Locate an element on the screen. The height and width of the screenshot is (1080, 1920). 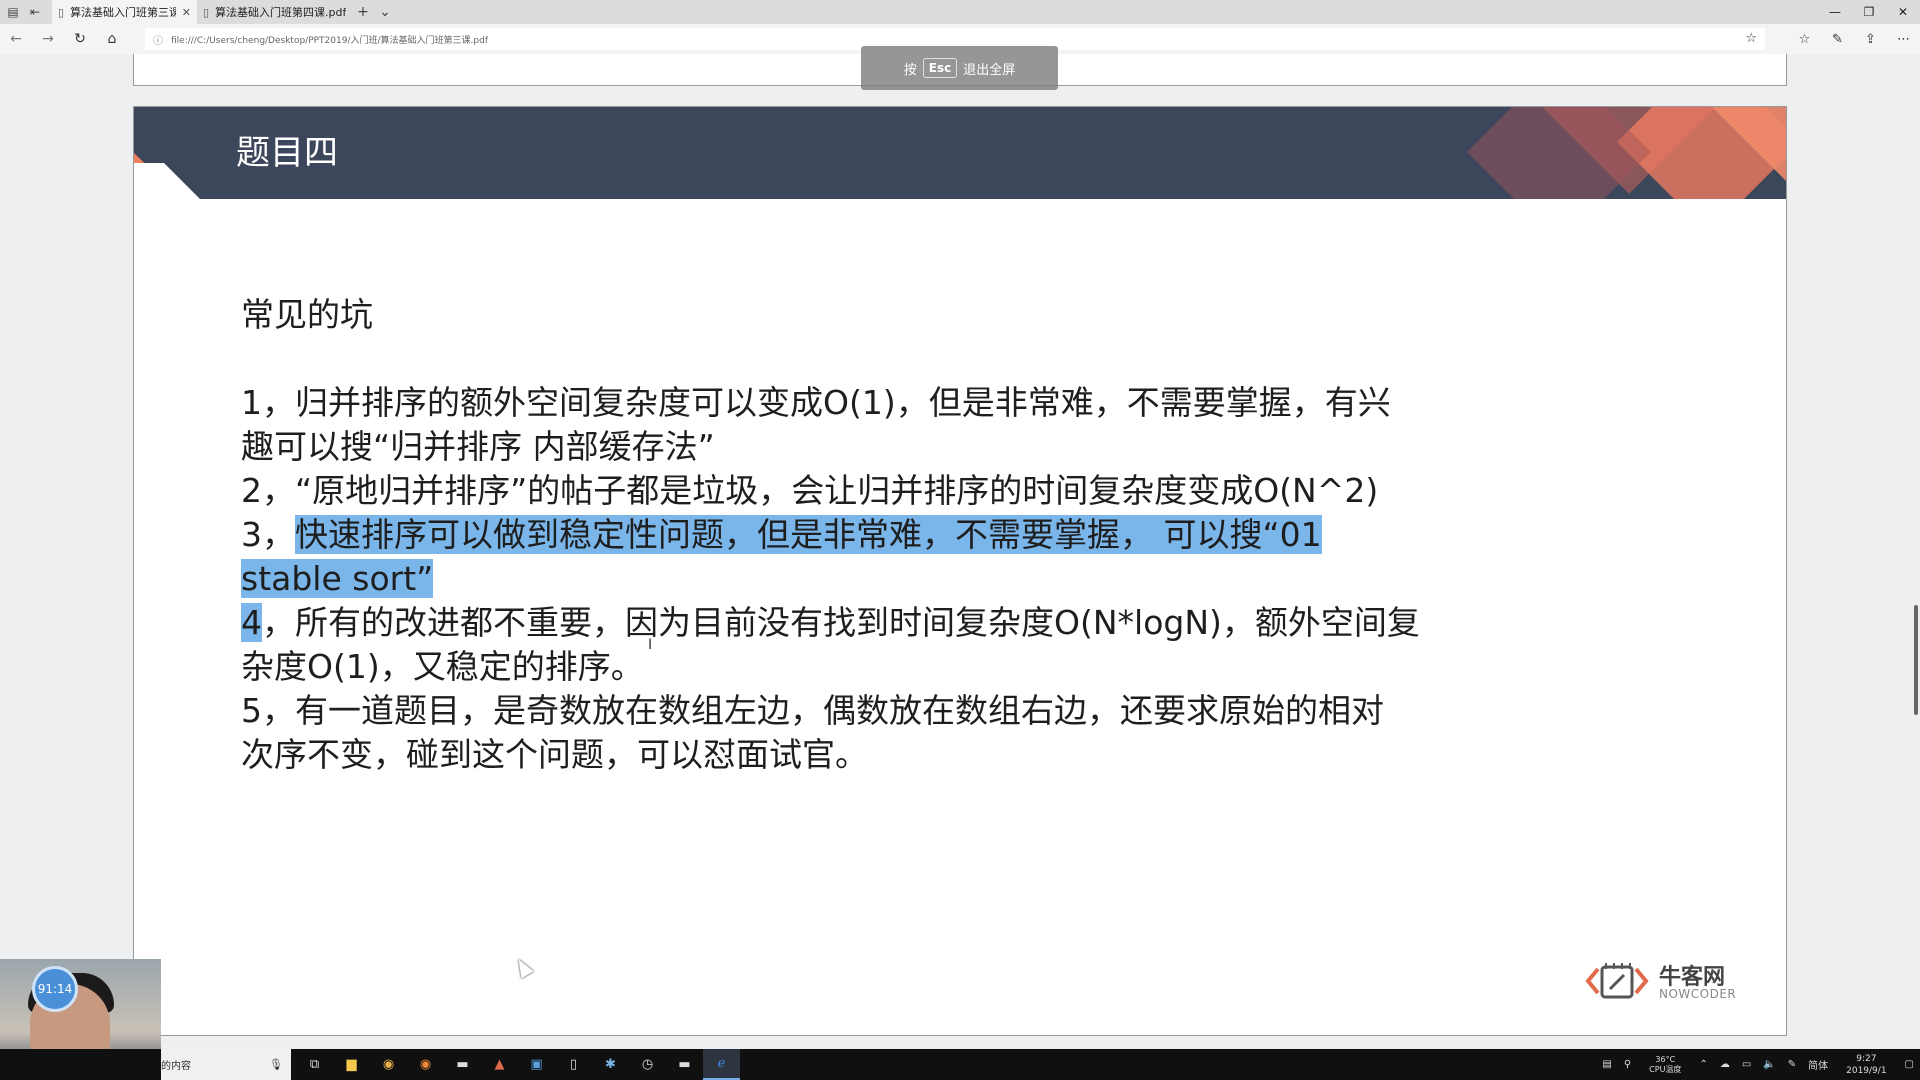
cpu-temp-value: 36°C is located at coordinates (1665, 1059).